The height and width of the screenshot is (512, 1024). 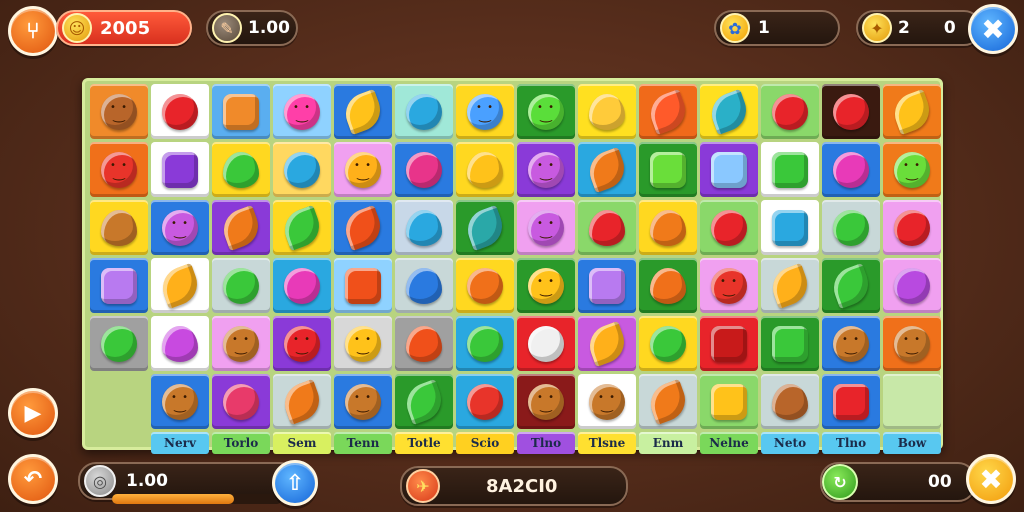 I want to click on close-button: ✖, so click(x=993, y=29).